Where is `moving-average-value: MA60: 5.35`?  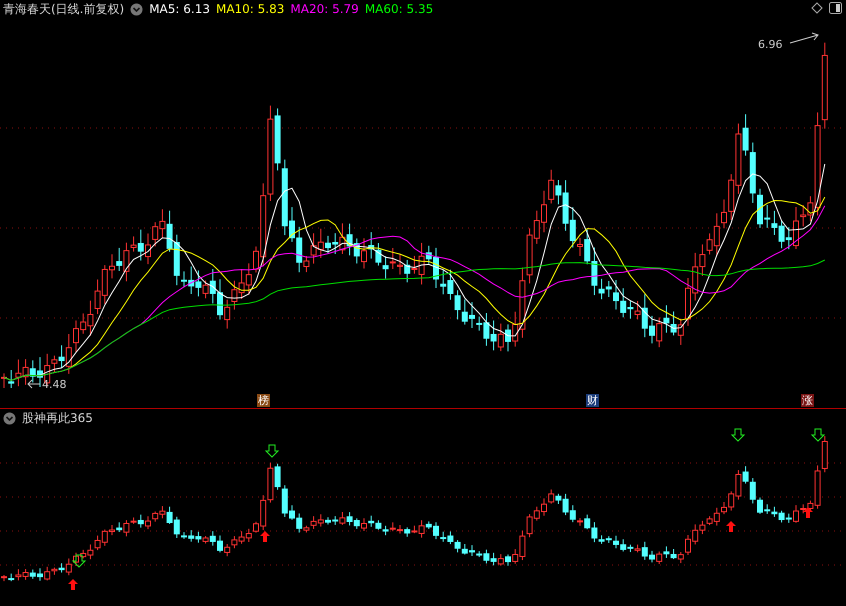
moving-average-value: MA60: 5.35 is located at coordinates (399, 9).